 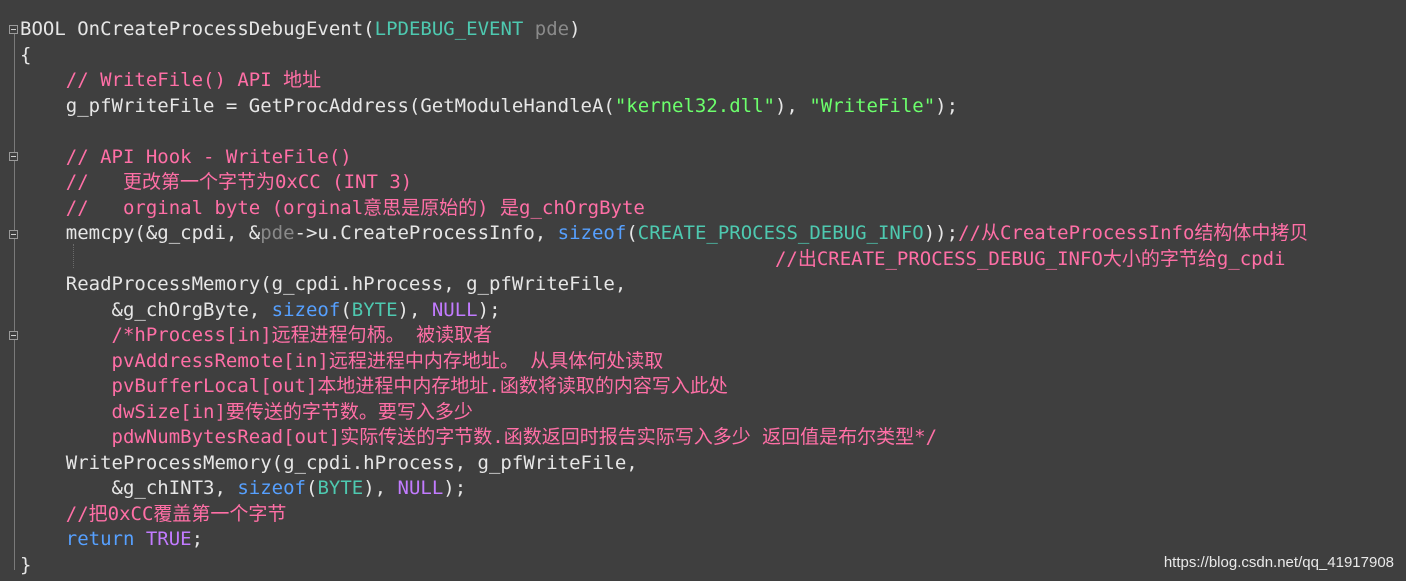 I want to click on code-token: {, so click(x=26, y=54).